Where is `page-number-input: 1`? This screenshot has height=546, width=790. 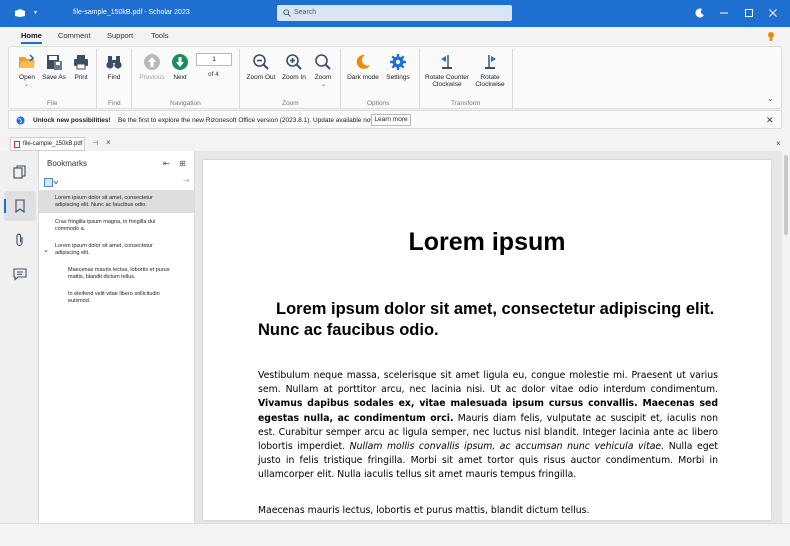 page-number-input: 1 is located at coordinates (214, 59).